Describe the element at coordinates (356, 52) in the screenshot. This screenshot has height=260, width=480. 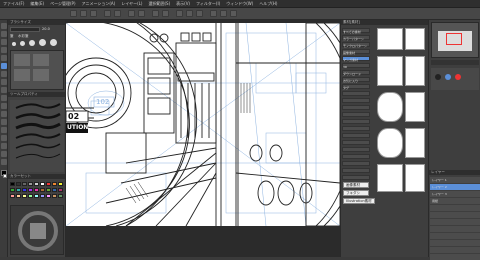
I see `material-tree-item: 画像素材` at that location.